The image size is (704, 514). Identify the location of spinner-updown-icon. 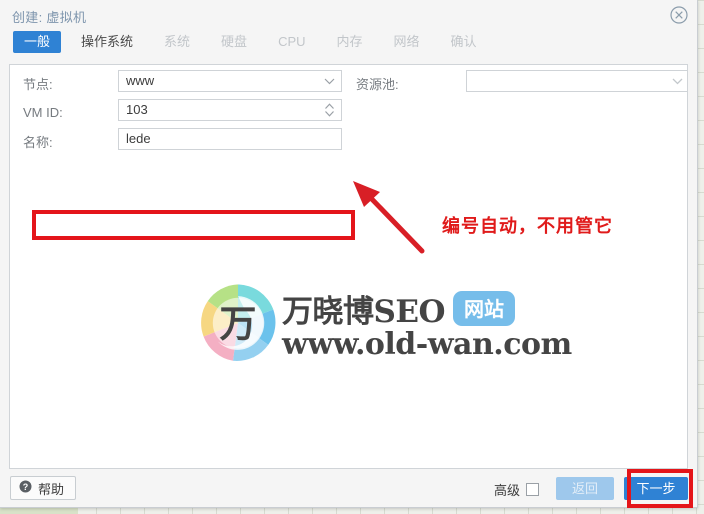
(329, 110).